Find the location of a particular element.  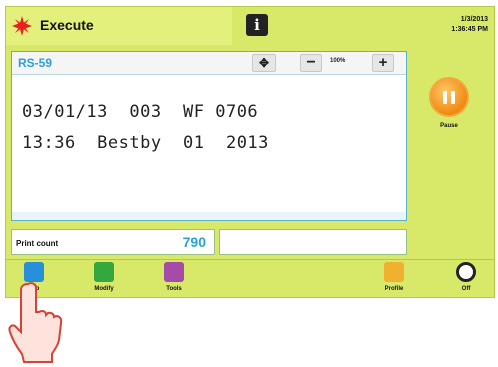

zoom-out-button: − is located at coordinates (311, 63).